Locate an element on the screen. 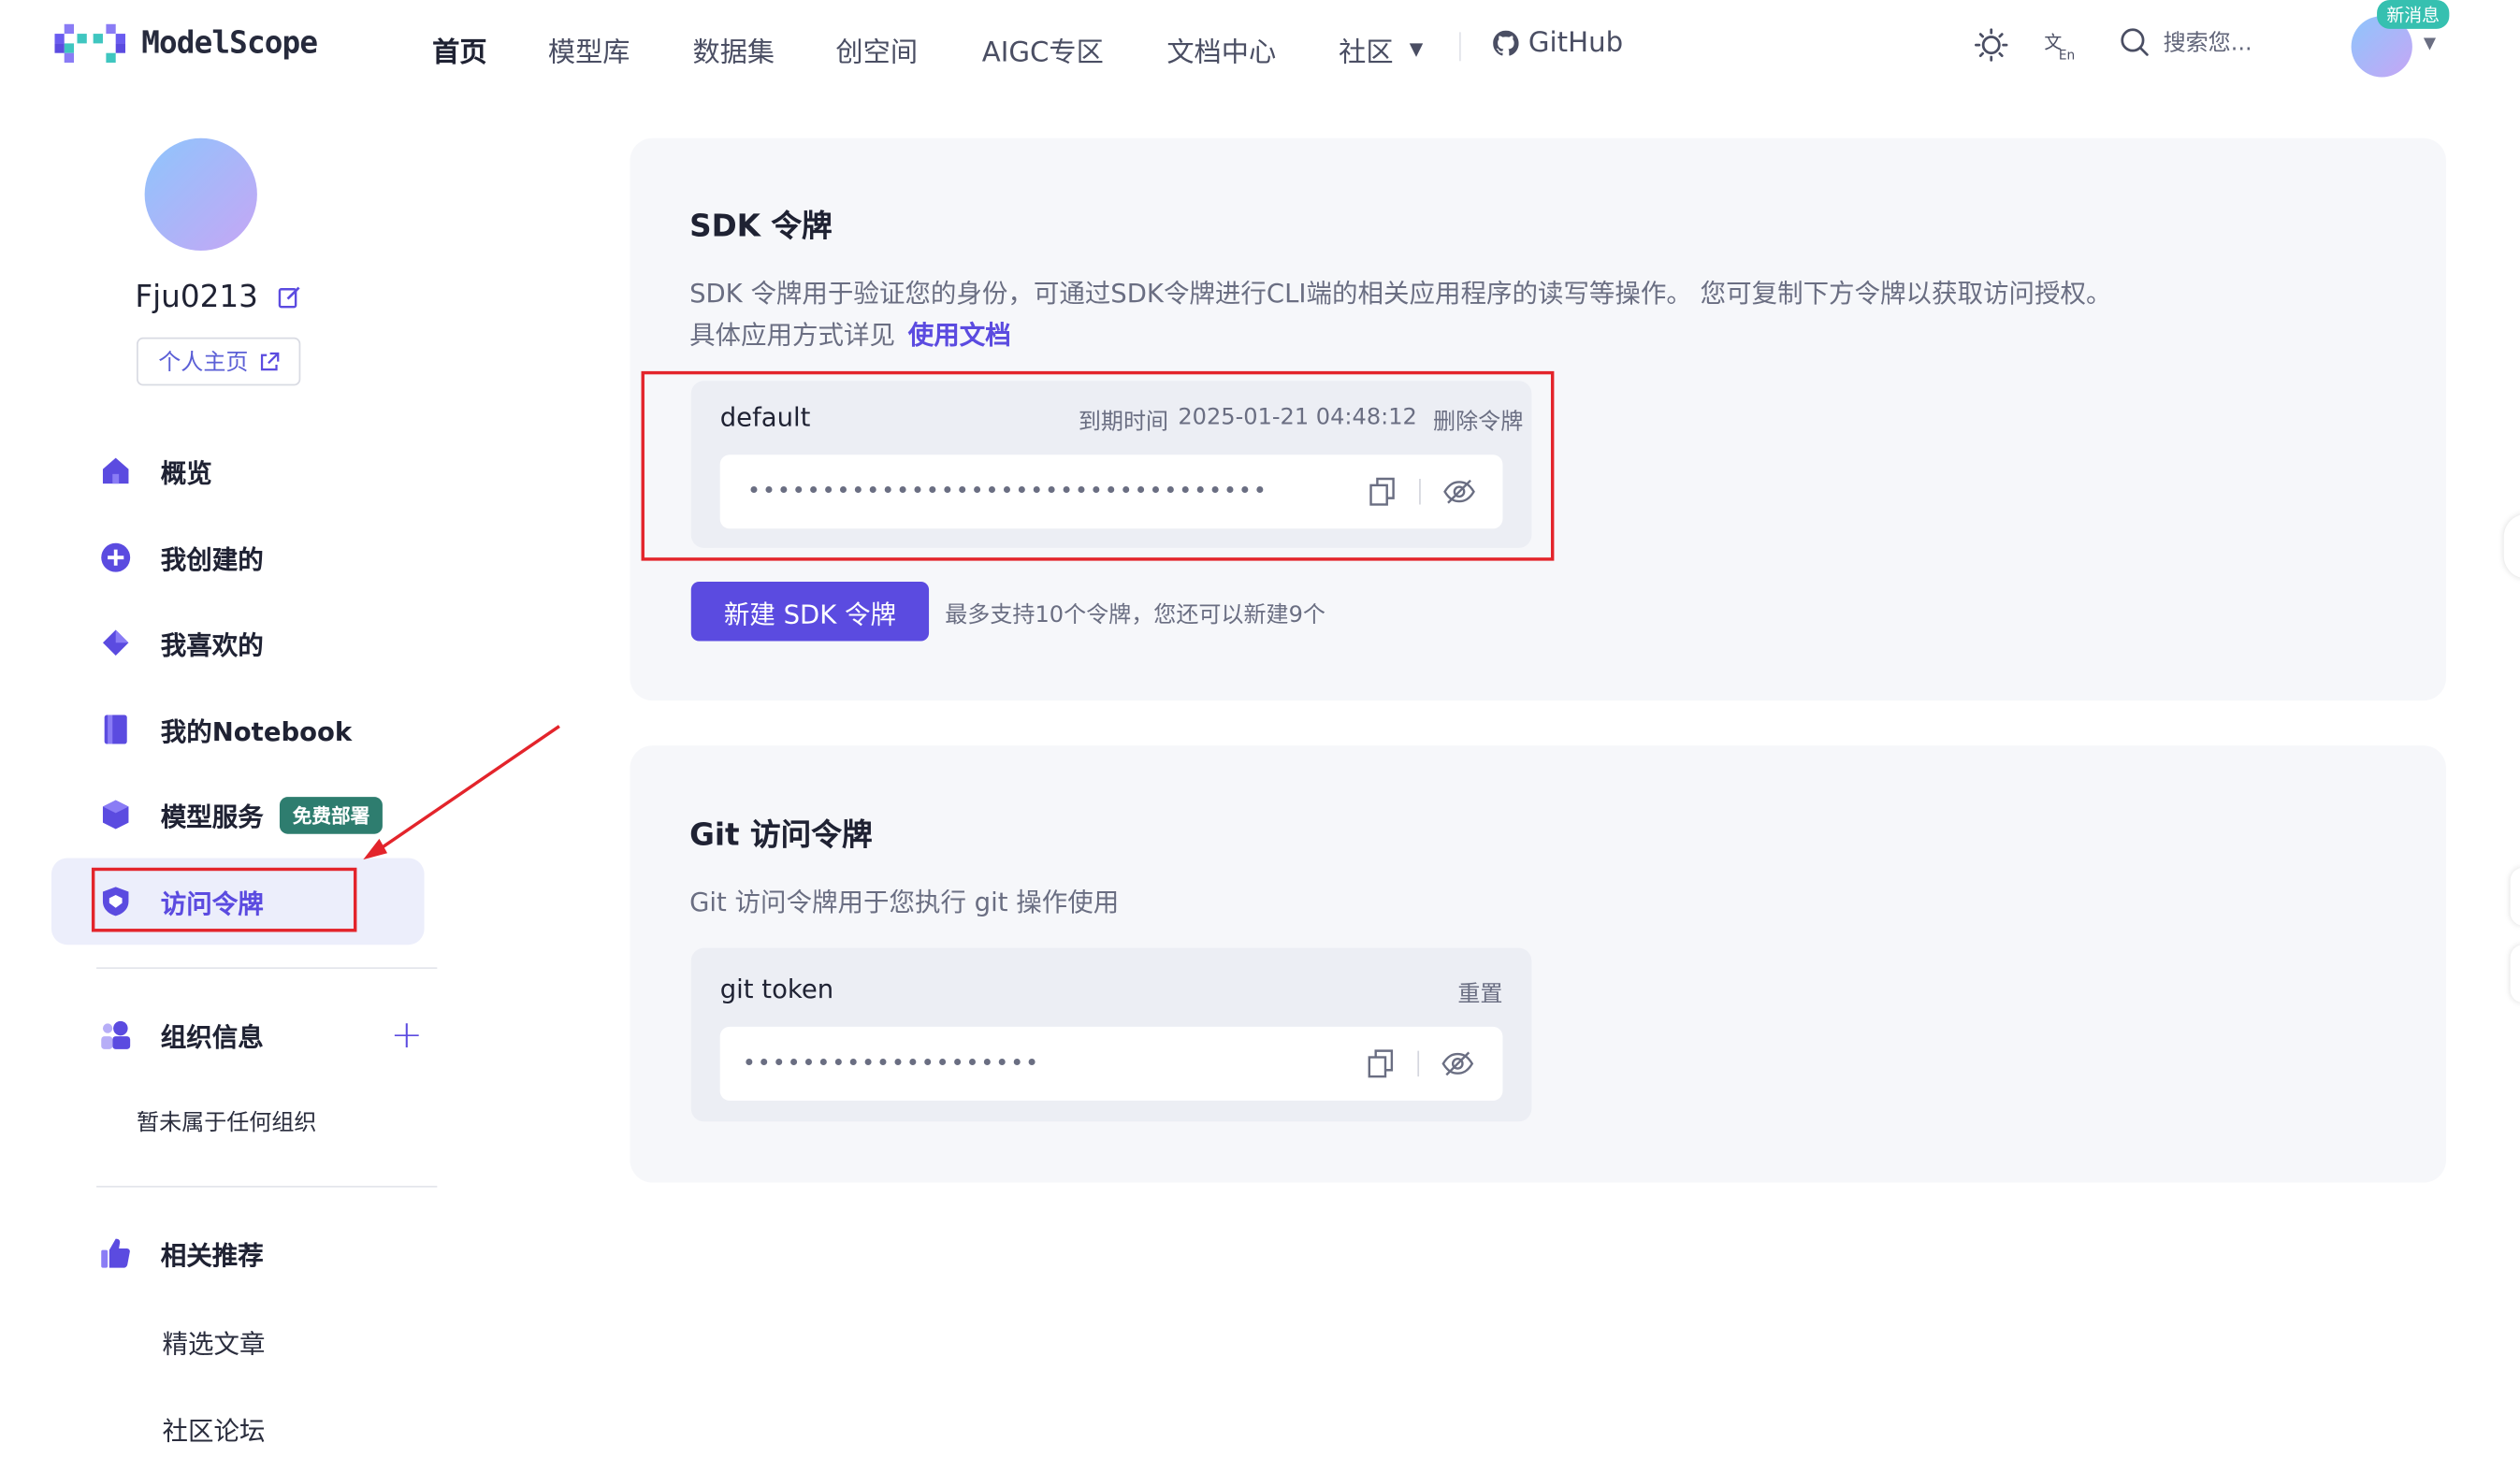  doc-link: 使用文档 is located at coordinates (959, 332).